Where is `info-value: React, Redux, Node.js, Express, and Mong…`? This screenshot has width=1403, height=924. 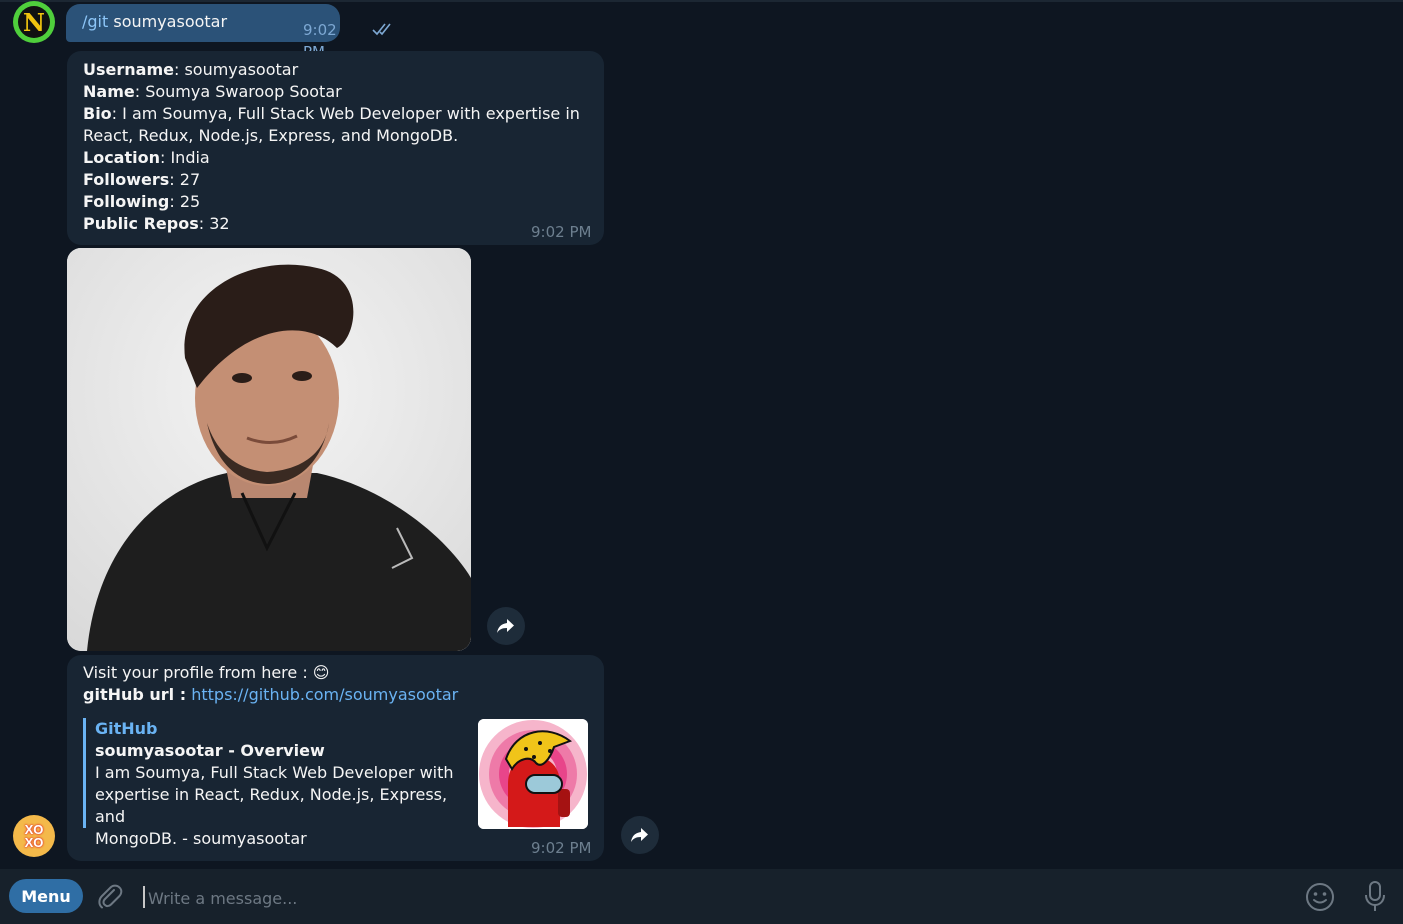 info-value: React, Redux, Node.js, Express, and Mong… is located at coordinates (271, 135).